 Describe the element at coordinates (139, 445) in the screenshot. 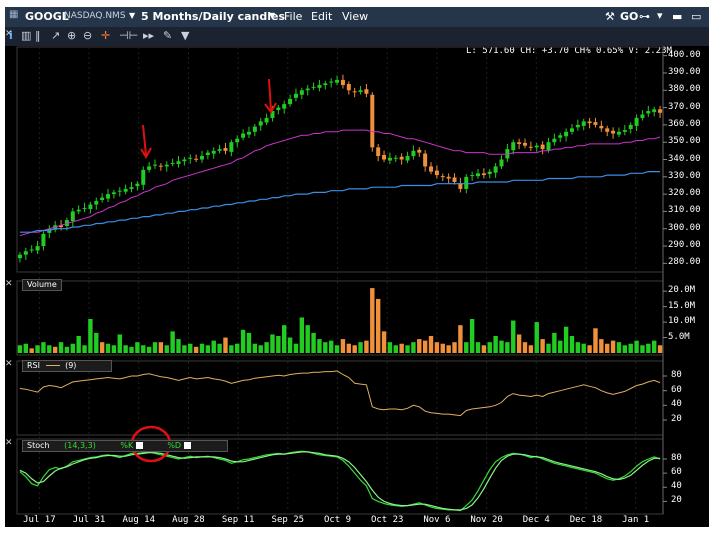

I see `stoch-k-checkbox` at that location.